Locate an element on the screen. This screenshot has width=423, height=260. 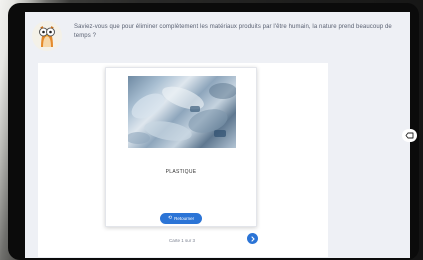
flip-card-label: Retourner is located at coordinates (184, 218).